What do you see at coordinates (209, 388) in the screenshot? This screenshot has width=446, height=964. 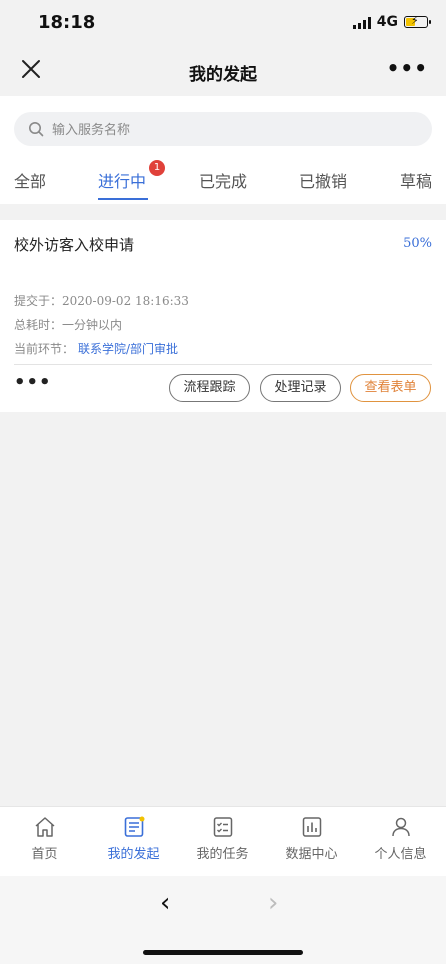 I see `track-process-button: 流程跟踪` at bounding box center [209, 388].